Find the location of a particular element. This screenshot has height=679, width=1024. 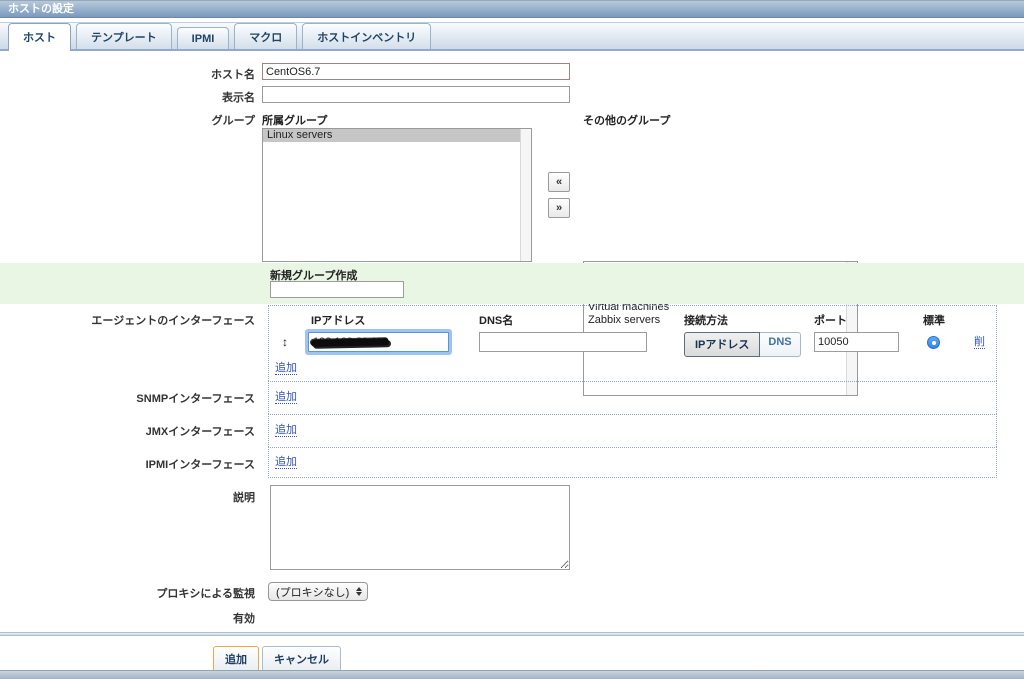

visible-name-label: 表示名 is located at coordinates (238, 98).